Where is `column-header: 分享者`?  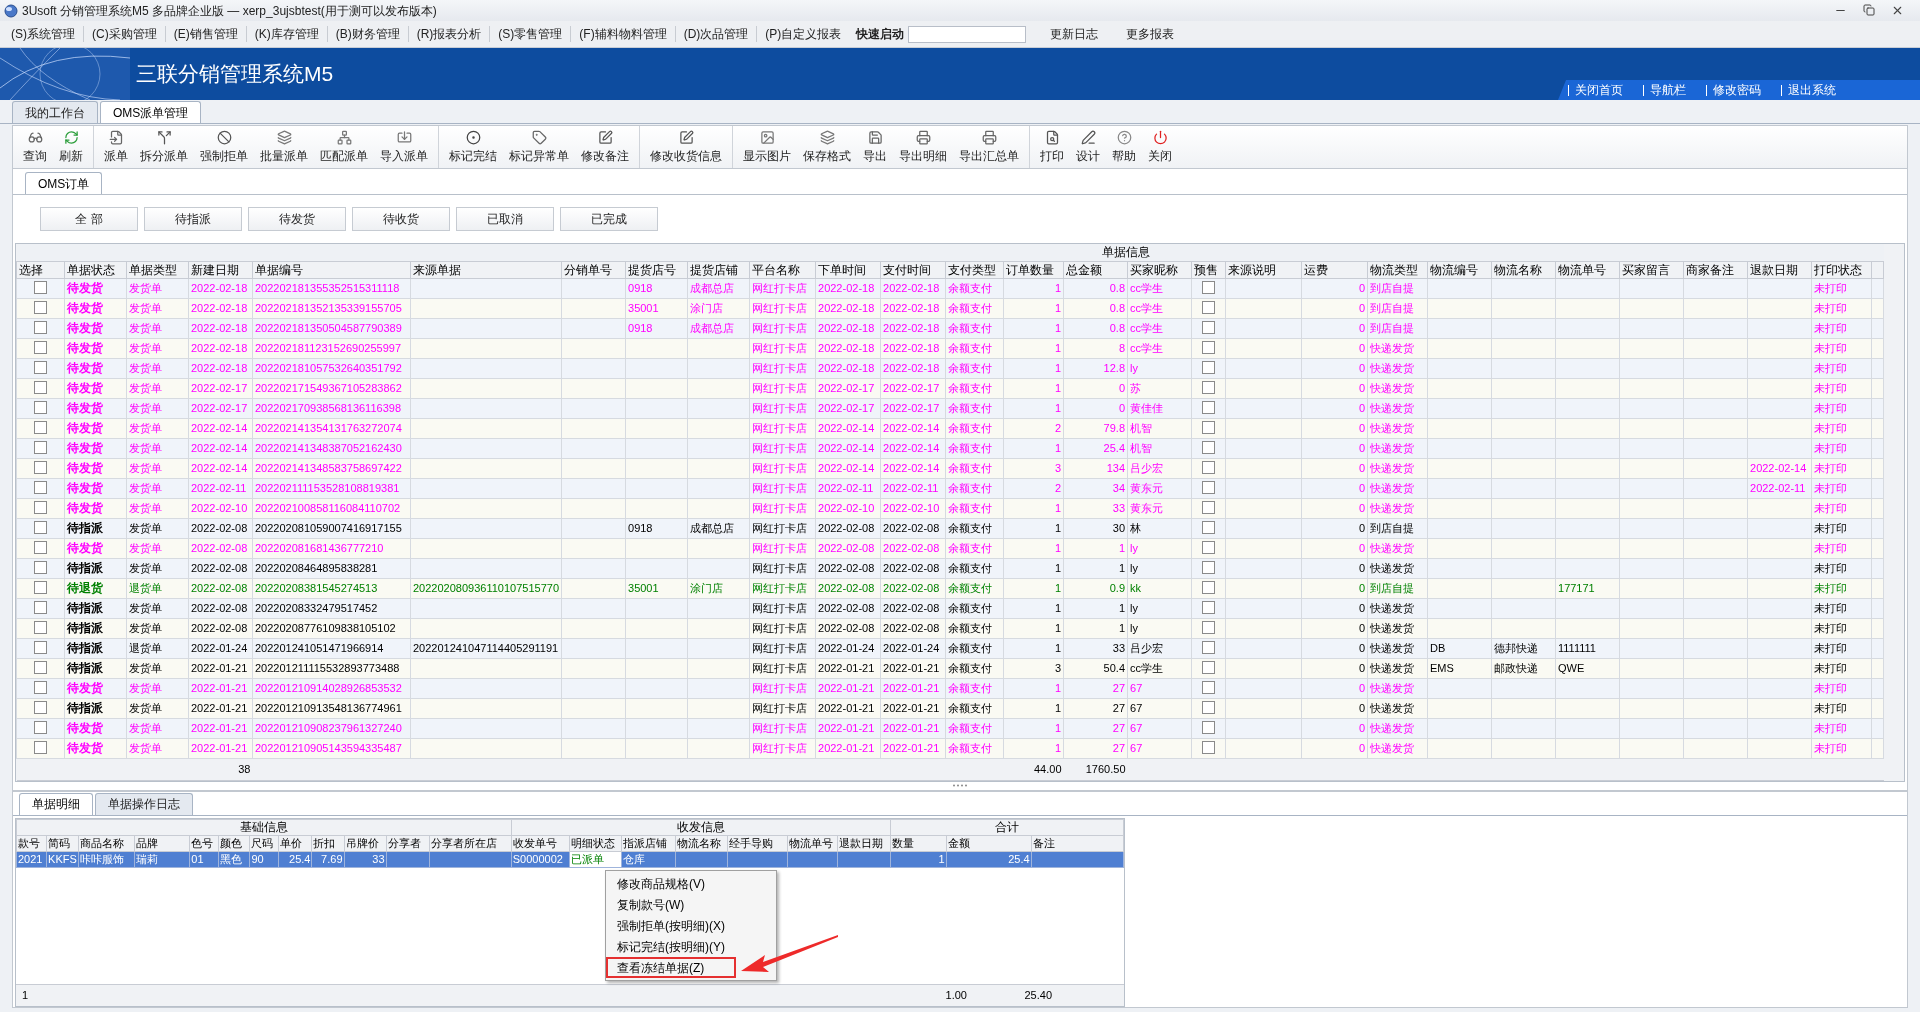
column-header: 分享者 is located at coordinates (408, 843).